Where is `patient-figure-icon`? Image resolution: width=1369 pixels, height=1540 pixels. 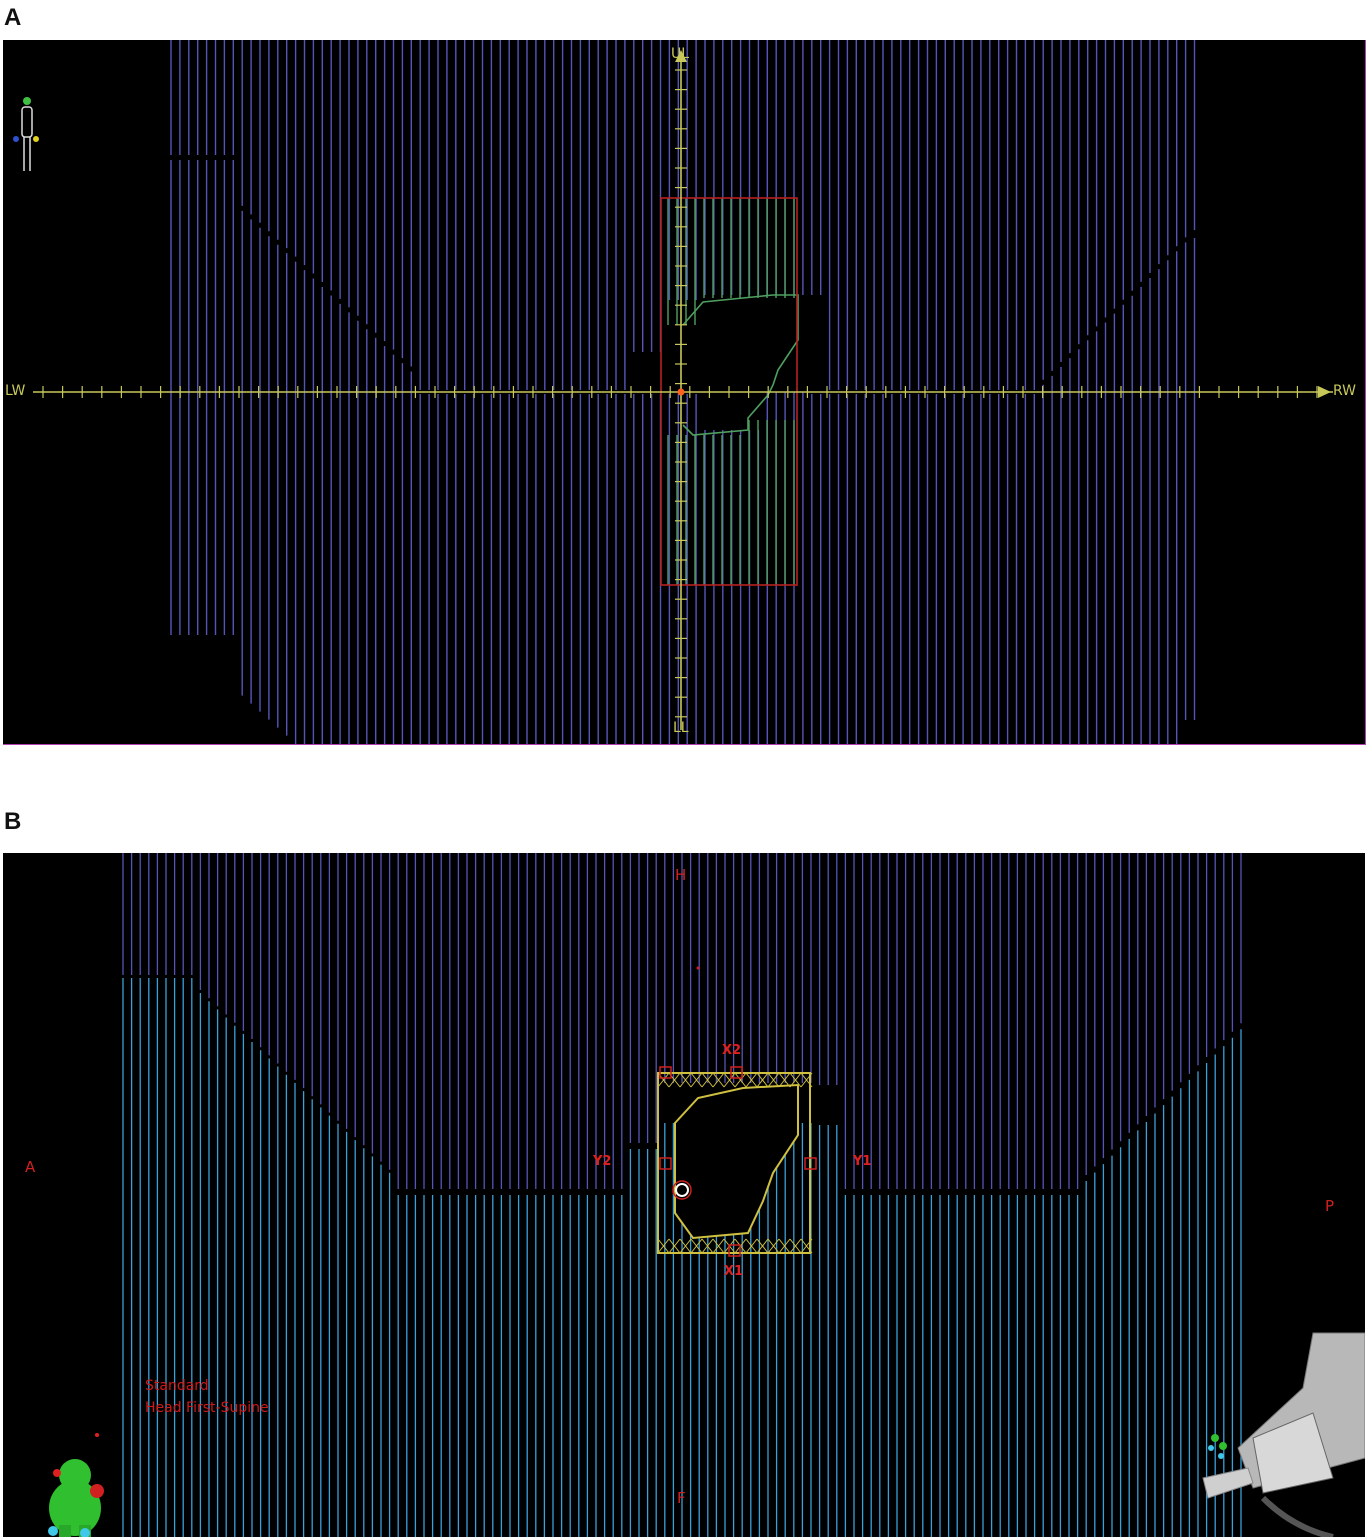
patient-figure-icon is located at coordinates (29, 135).